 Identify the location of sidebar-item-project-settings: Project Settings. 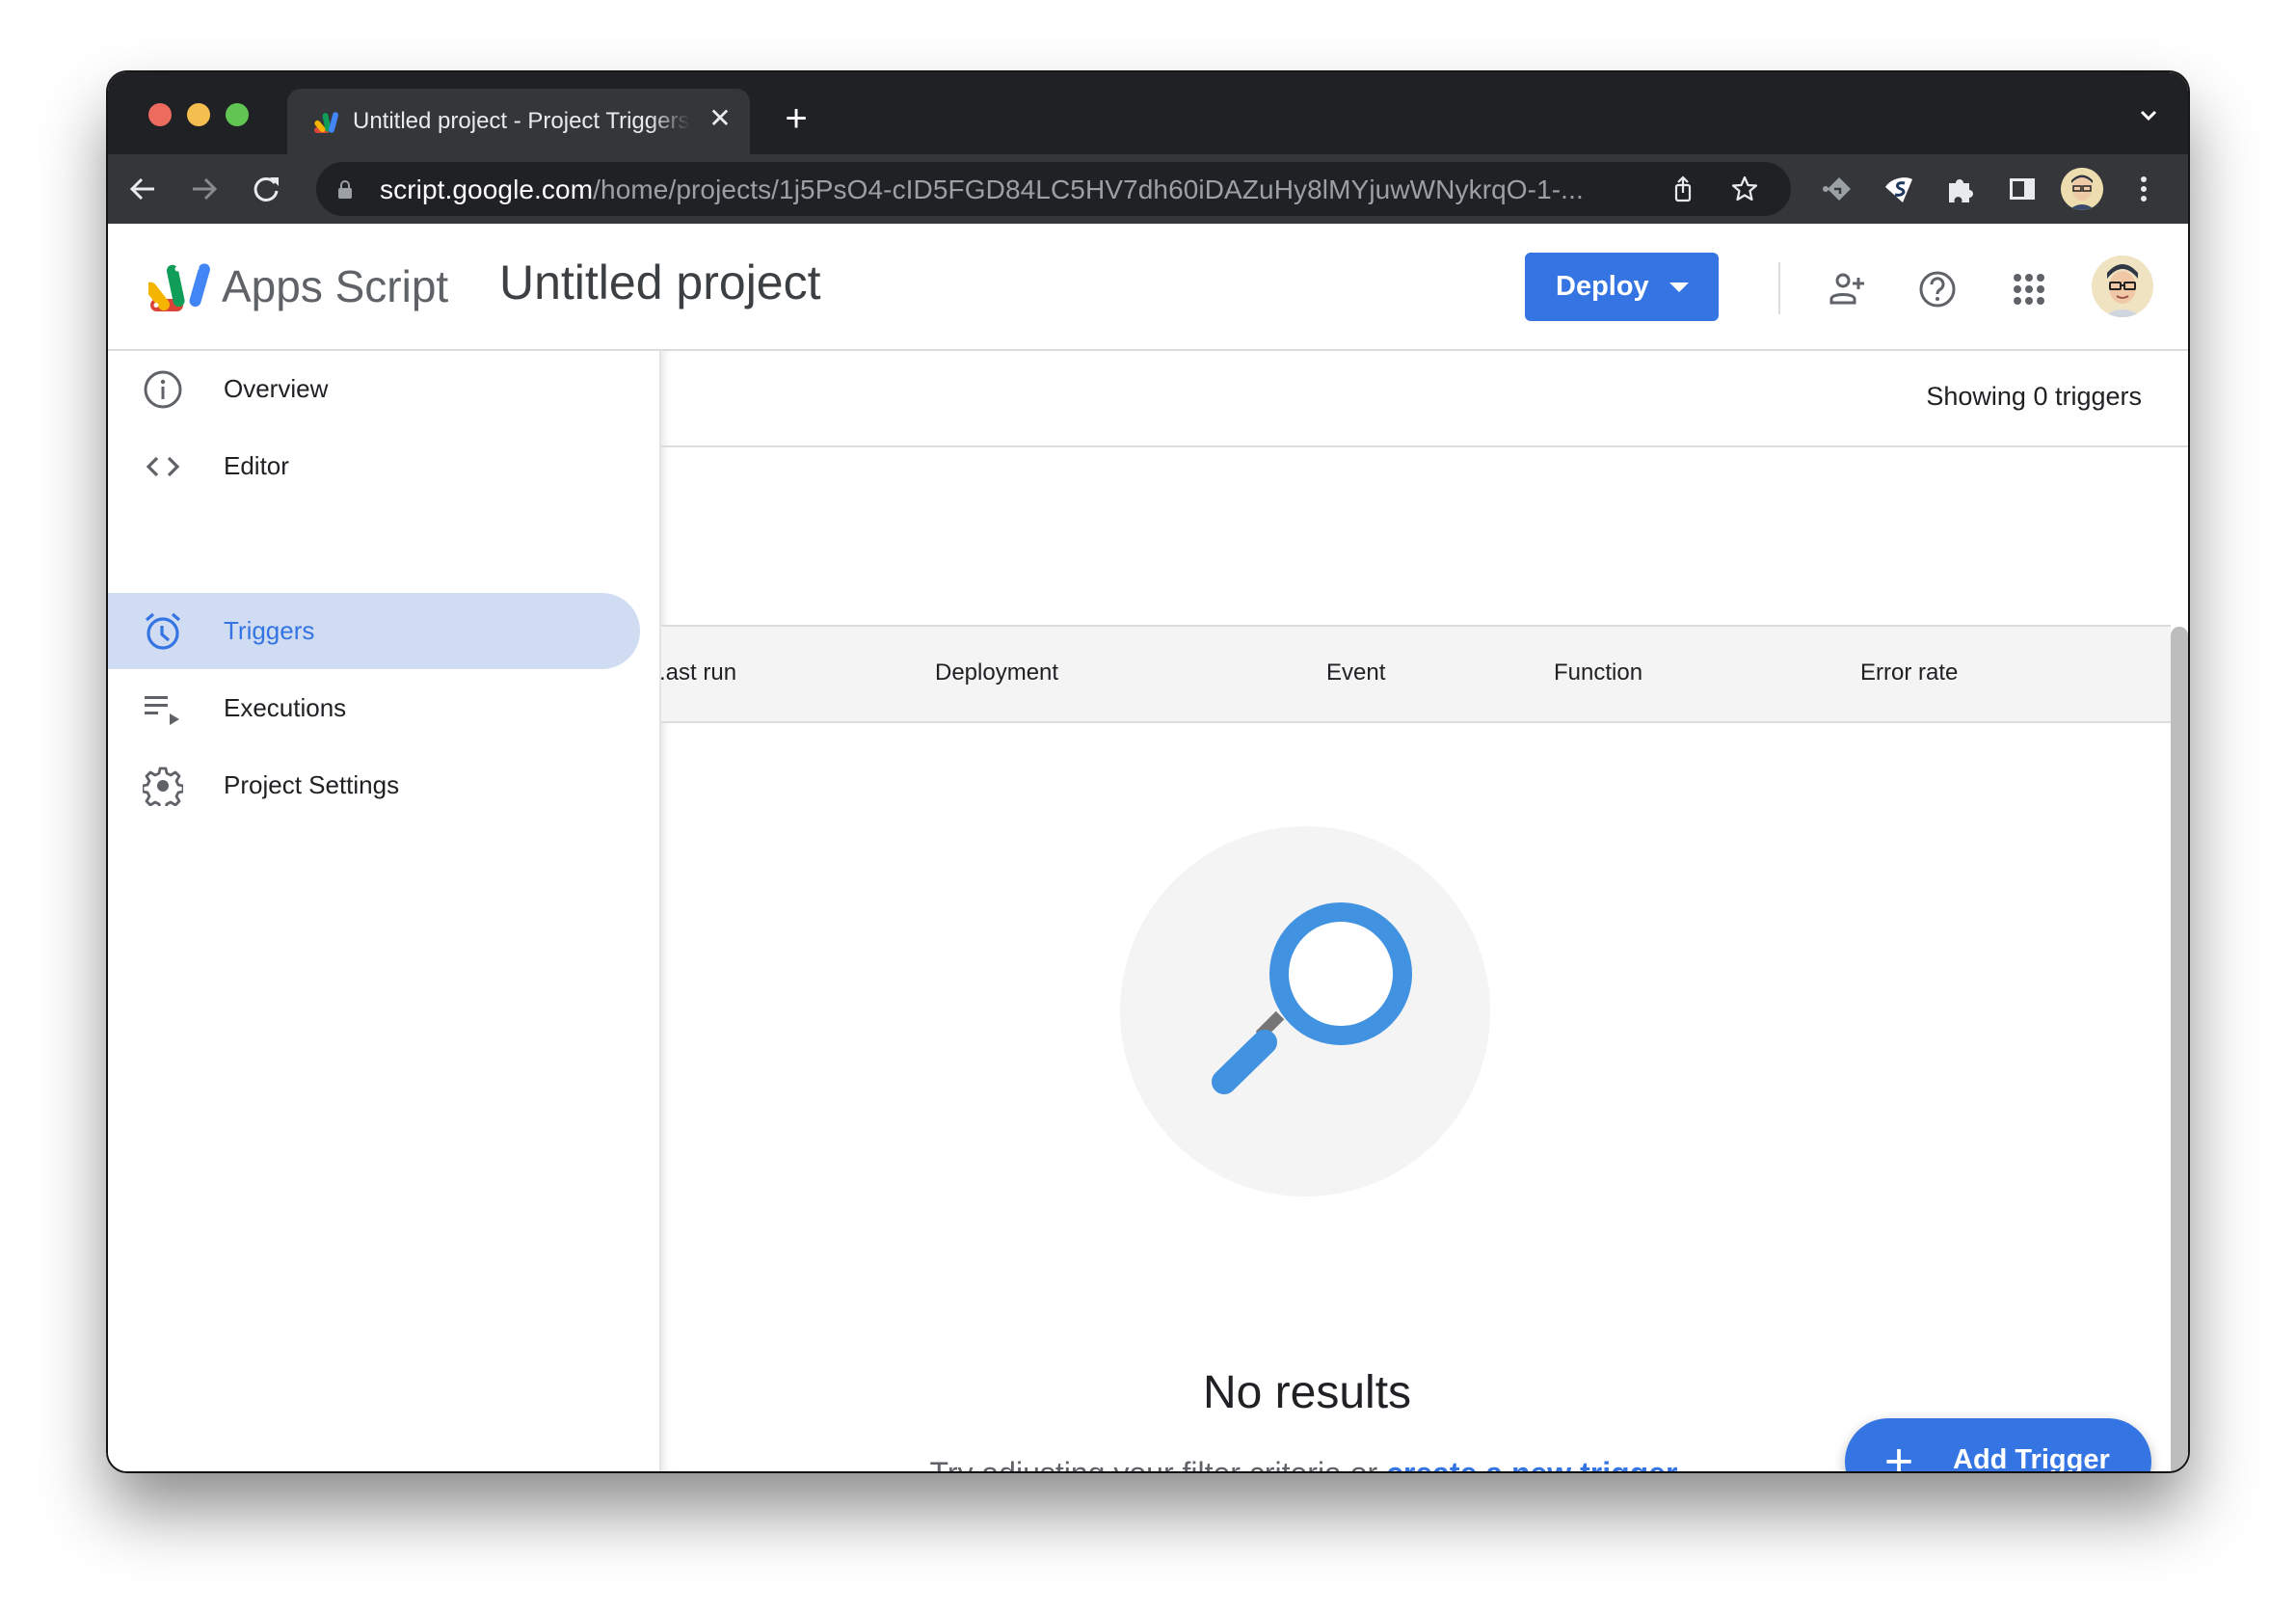
(374, 785).